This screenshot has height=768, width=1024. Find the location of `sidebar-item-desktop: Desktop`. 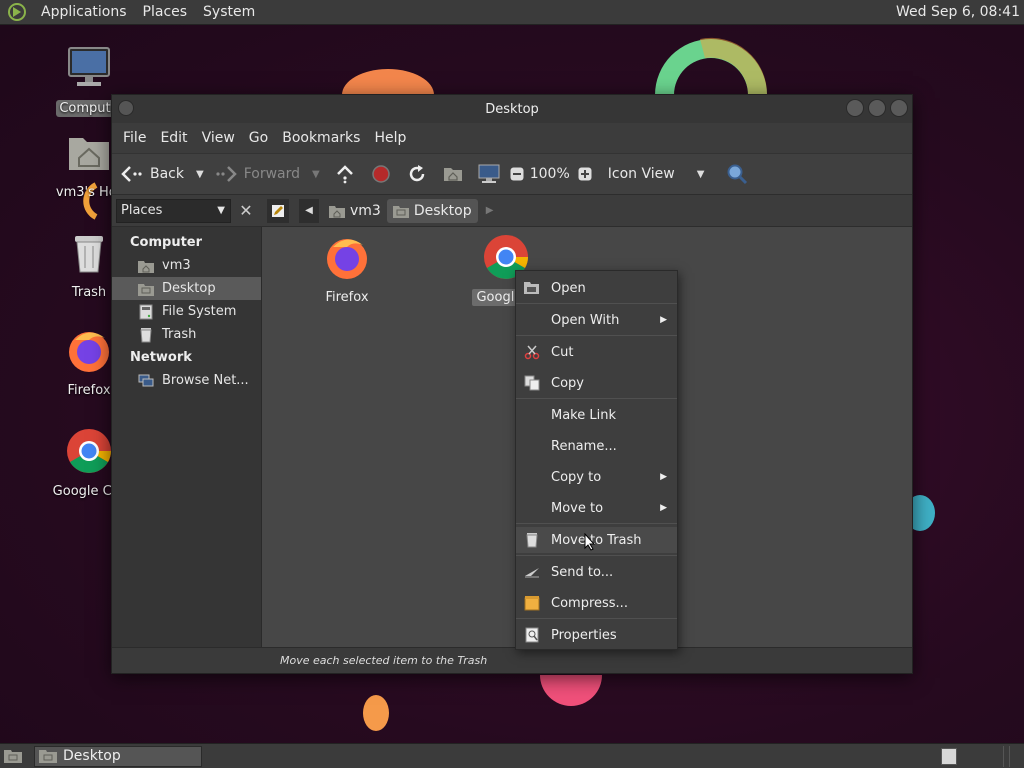

sidebar-item-desktop: Desktop is located at coordinates (186, 288).